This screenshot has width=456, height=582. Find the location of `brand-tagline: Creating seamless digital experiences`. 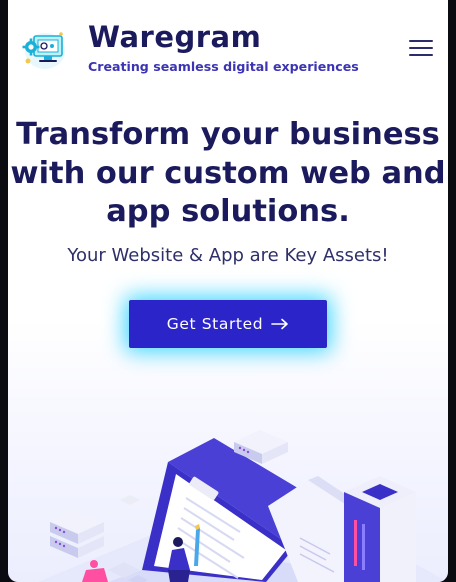

brand-tagline: Creating seamless digital experiences is located at coordinates (223, 66).